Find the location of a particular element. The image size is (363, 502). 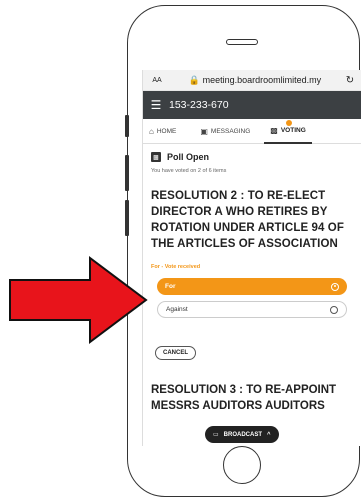

meeting-id: 153-233-670 is located at coordinates (199, 105).